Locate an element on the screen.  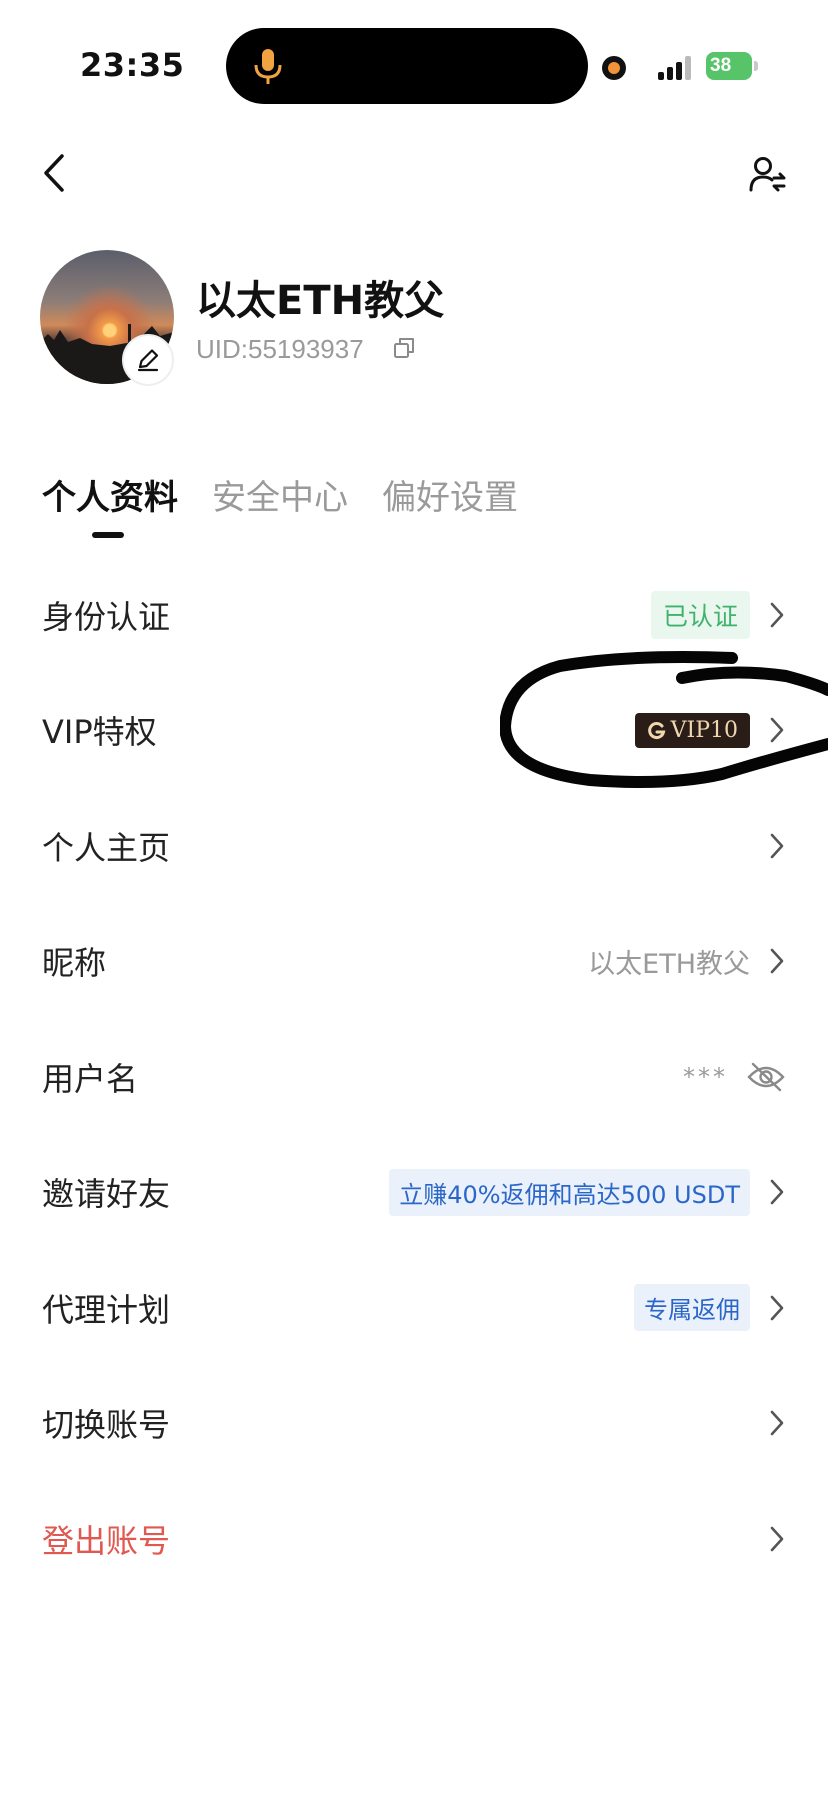
edit-avatar-button is located at coordinates (148, 360).